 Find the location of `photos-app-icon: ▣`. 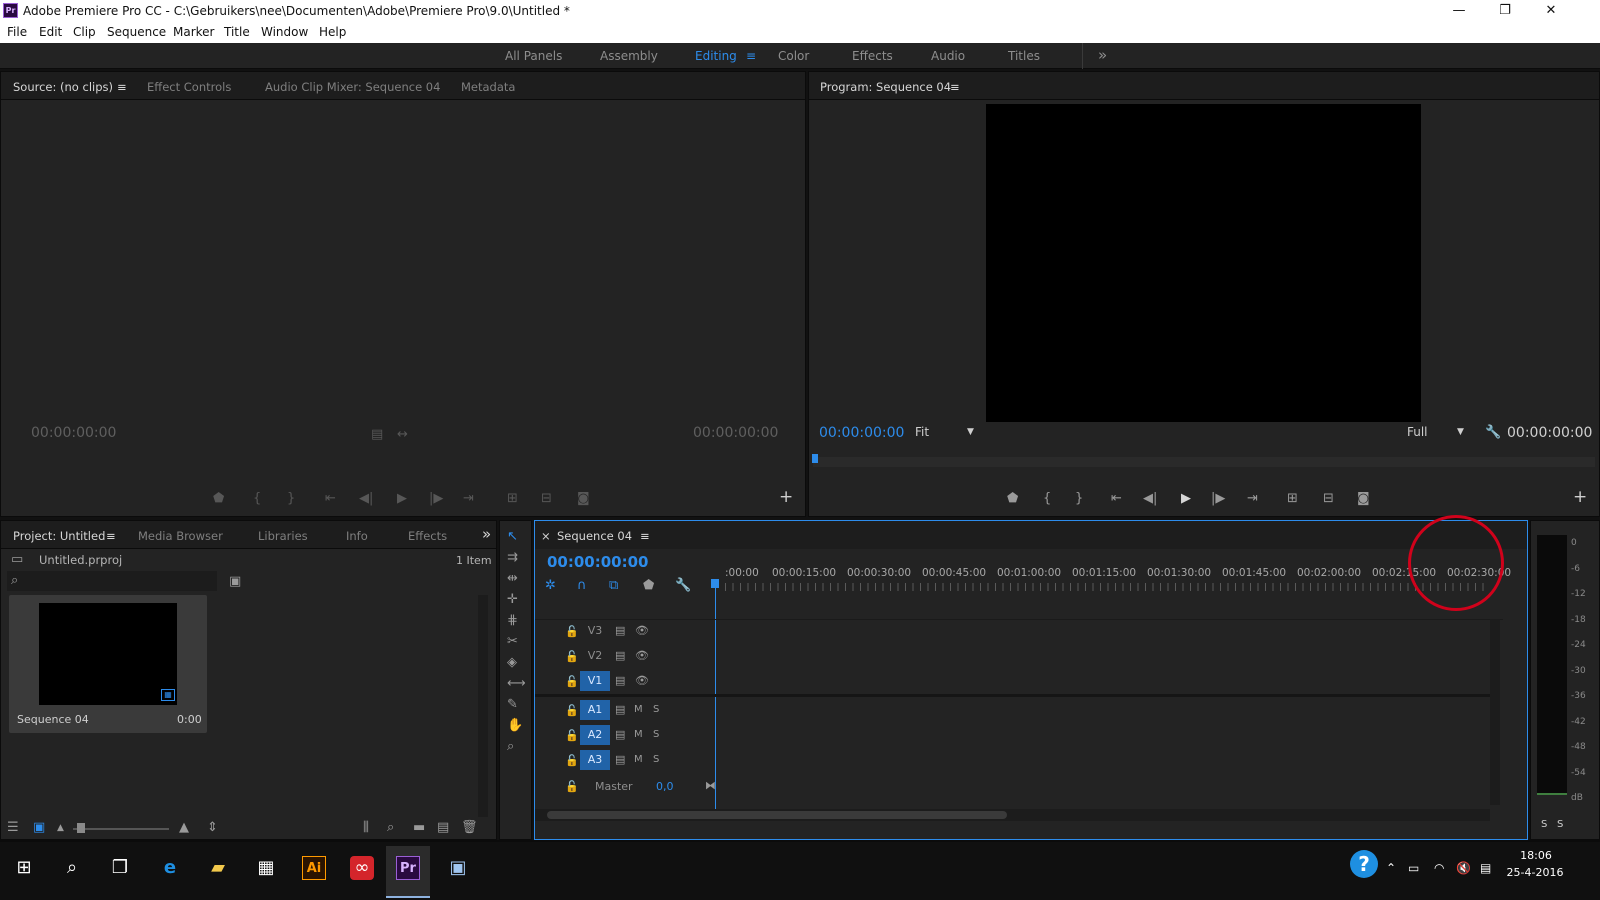

photos-app-icon: ▣ is located at coordinates (458, 868).